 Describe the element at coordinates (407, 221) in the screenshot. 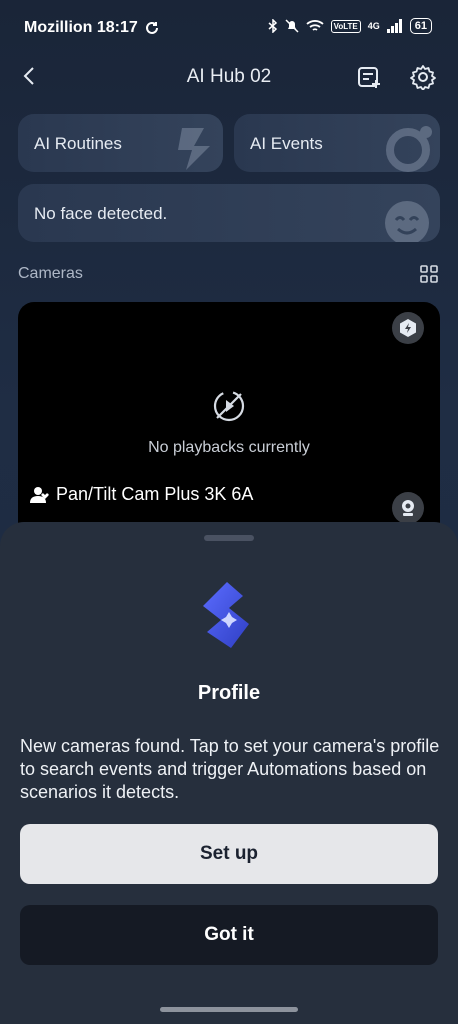

I see `face-decor-icon` at that location.